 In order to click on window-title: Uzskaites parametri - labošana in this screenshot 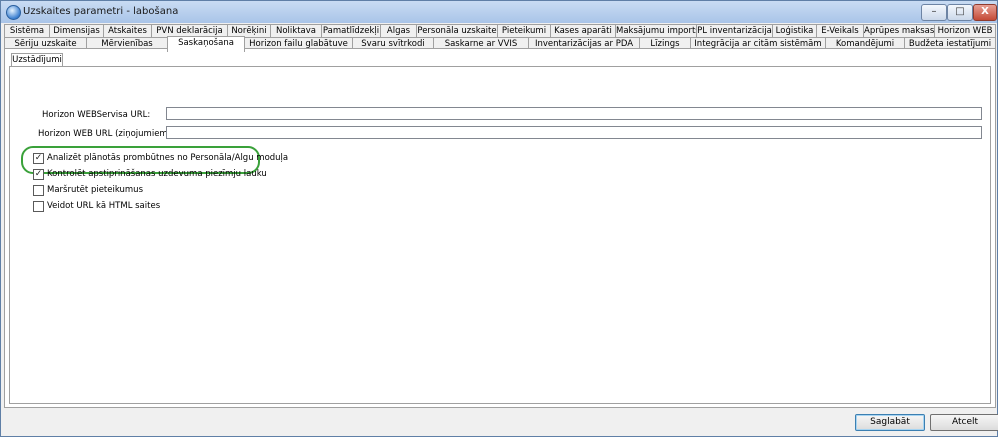, I will do `click(101, 11)`.